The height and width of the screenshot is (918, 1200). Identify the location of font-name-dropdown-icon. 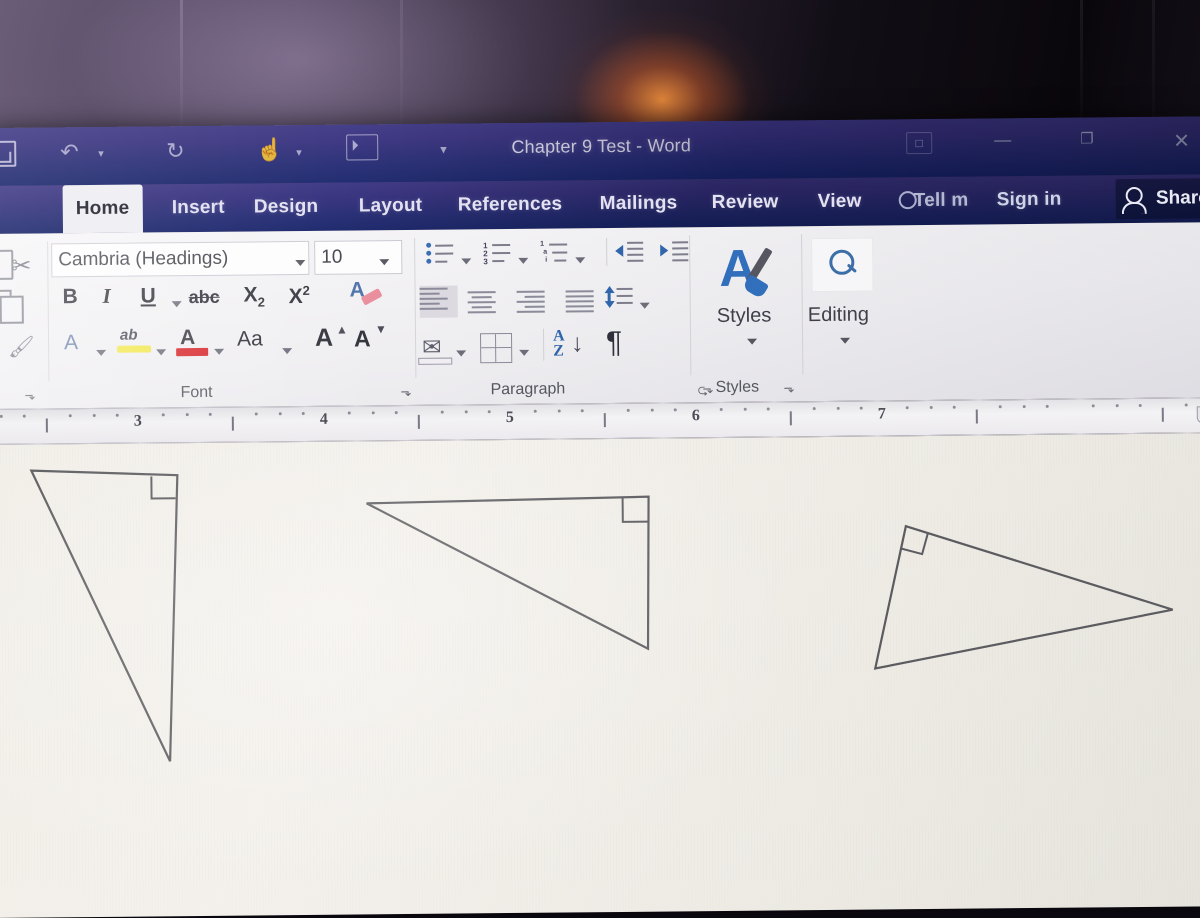
(300, 262).